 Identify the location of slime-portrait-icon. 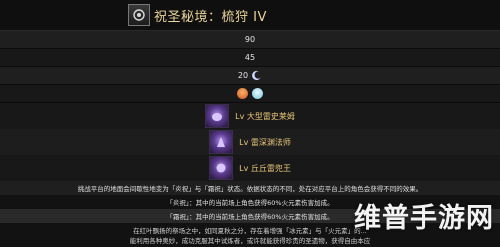
(217, 116).